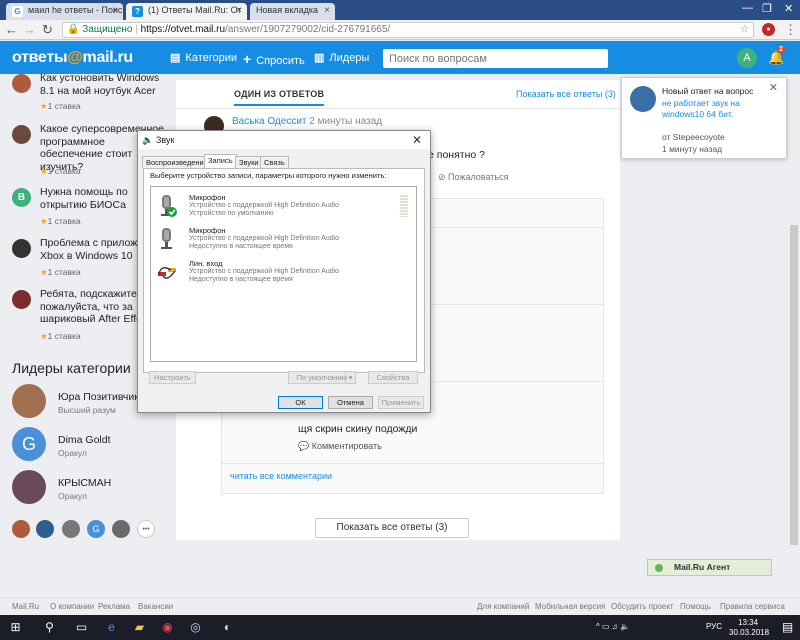 This screenshot has height=640, width=800. I want to click on dialog-titlebar: 🔈 Звук ✕, so click(284, 140).